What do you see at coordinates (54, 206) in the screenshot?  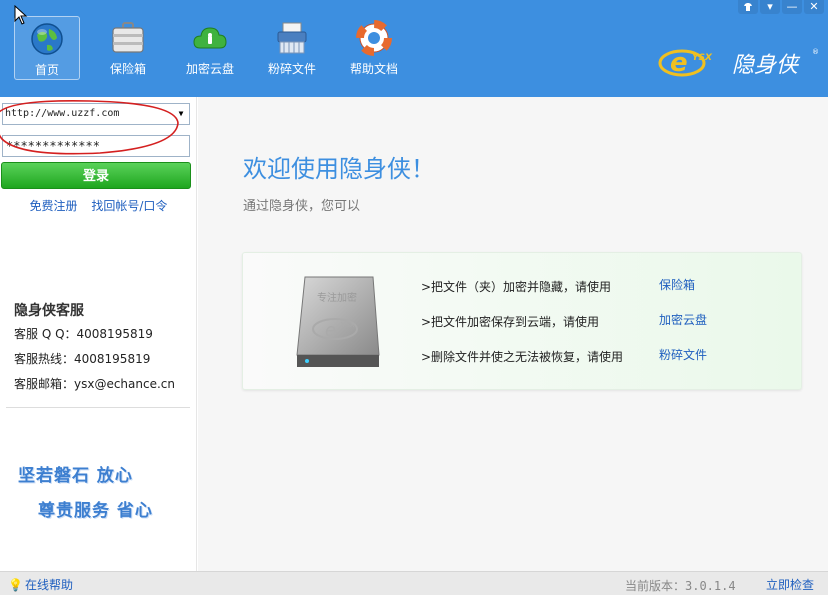 I see `register-link: 免费注册` at bounding box center [54, 206].